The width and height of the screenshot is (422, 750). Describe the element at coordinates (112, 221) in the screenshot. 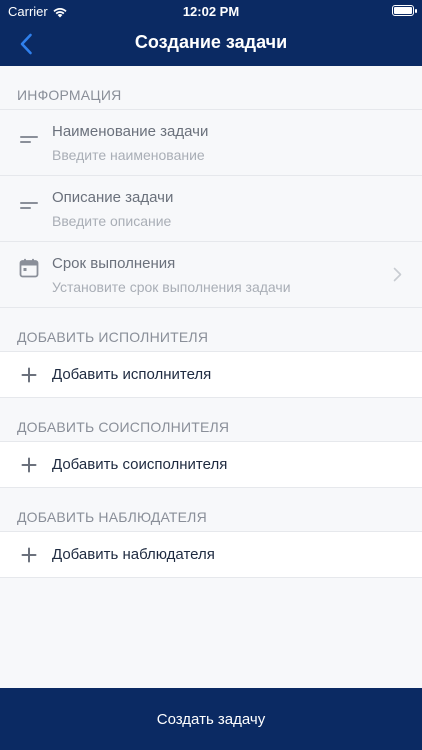

I see `task-description-placeholder: Введите описание` at that location.